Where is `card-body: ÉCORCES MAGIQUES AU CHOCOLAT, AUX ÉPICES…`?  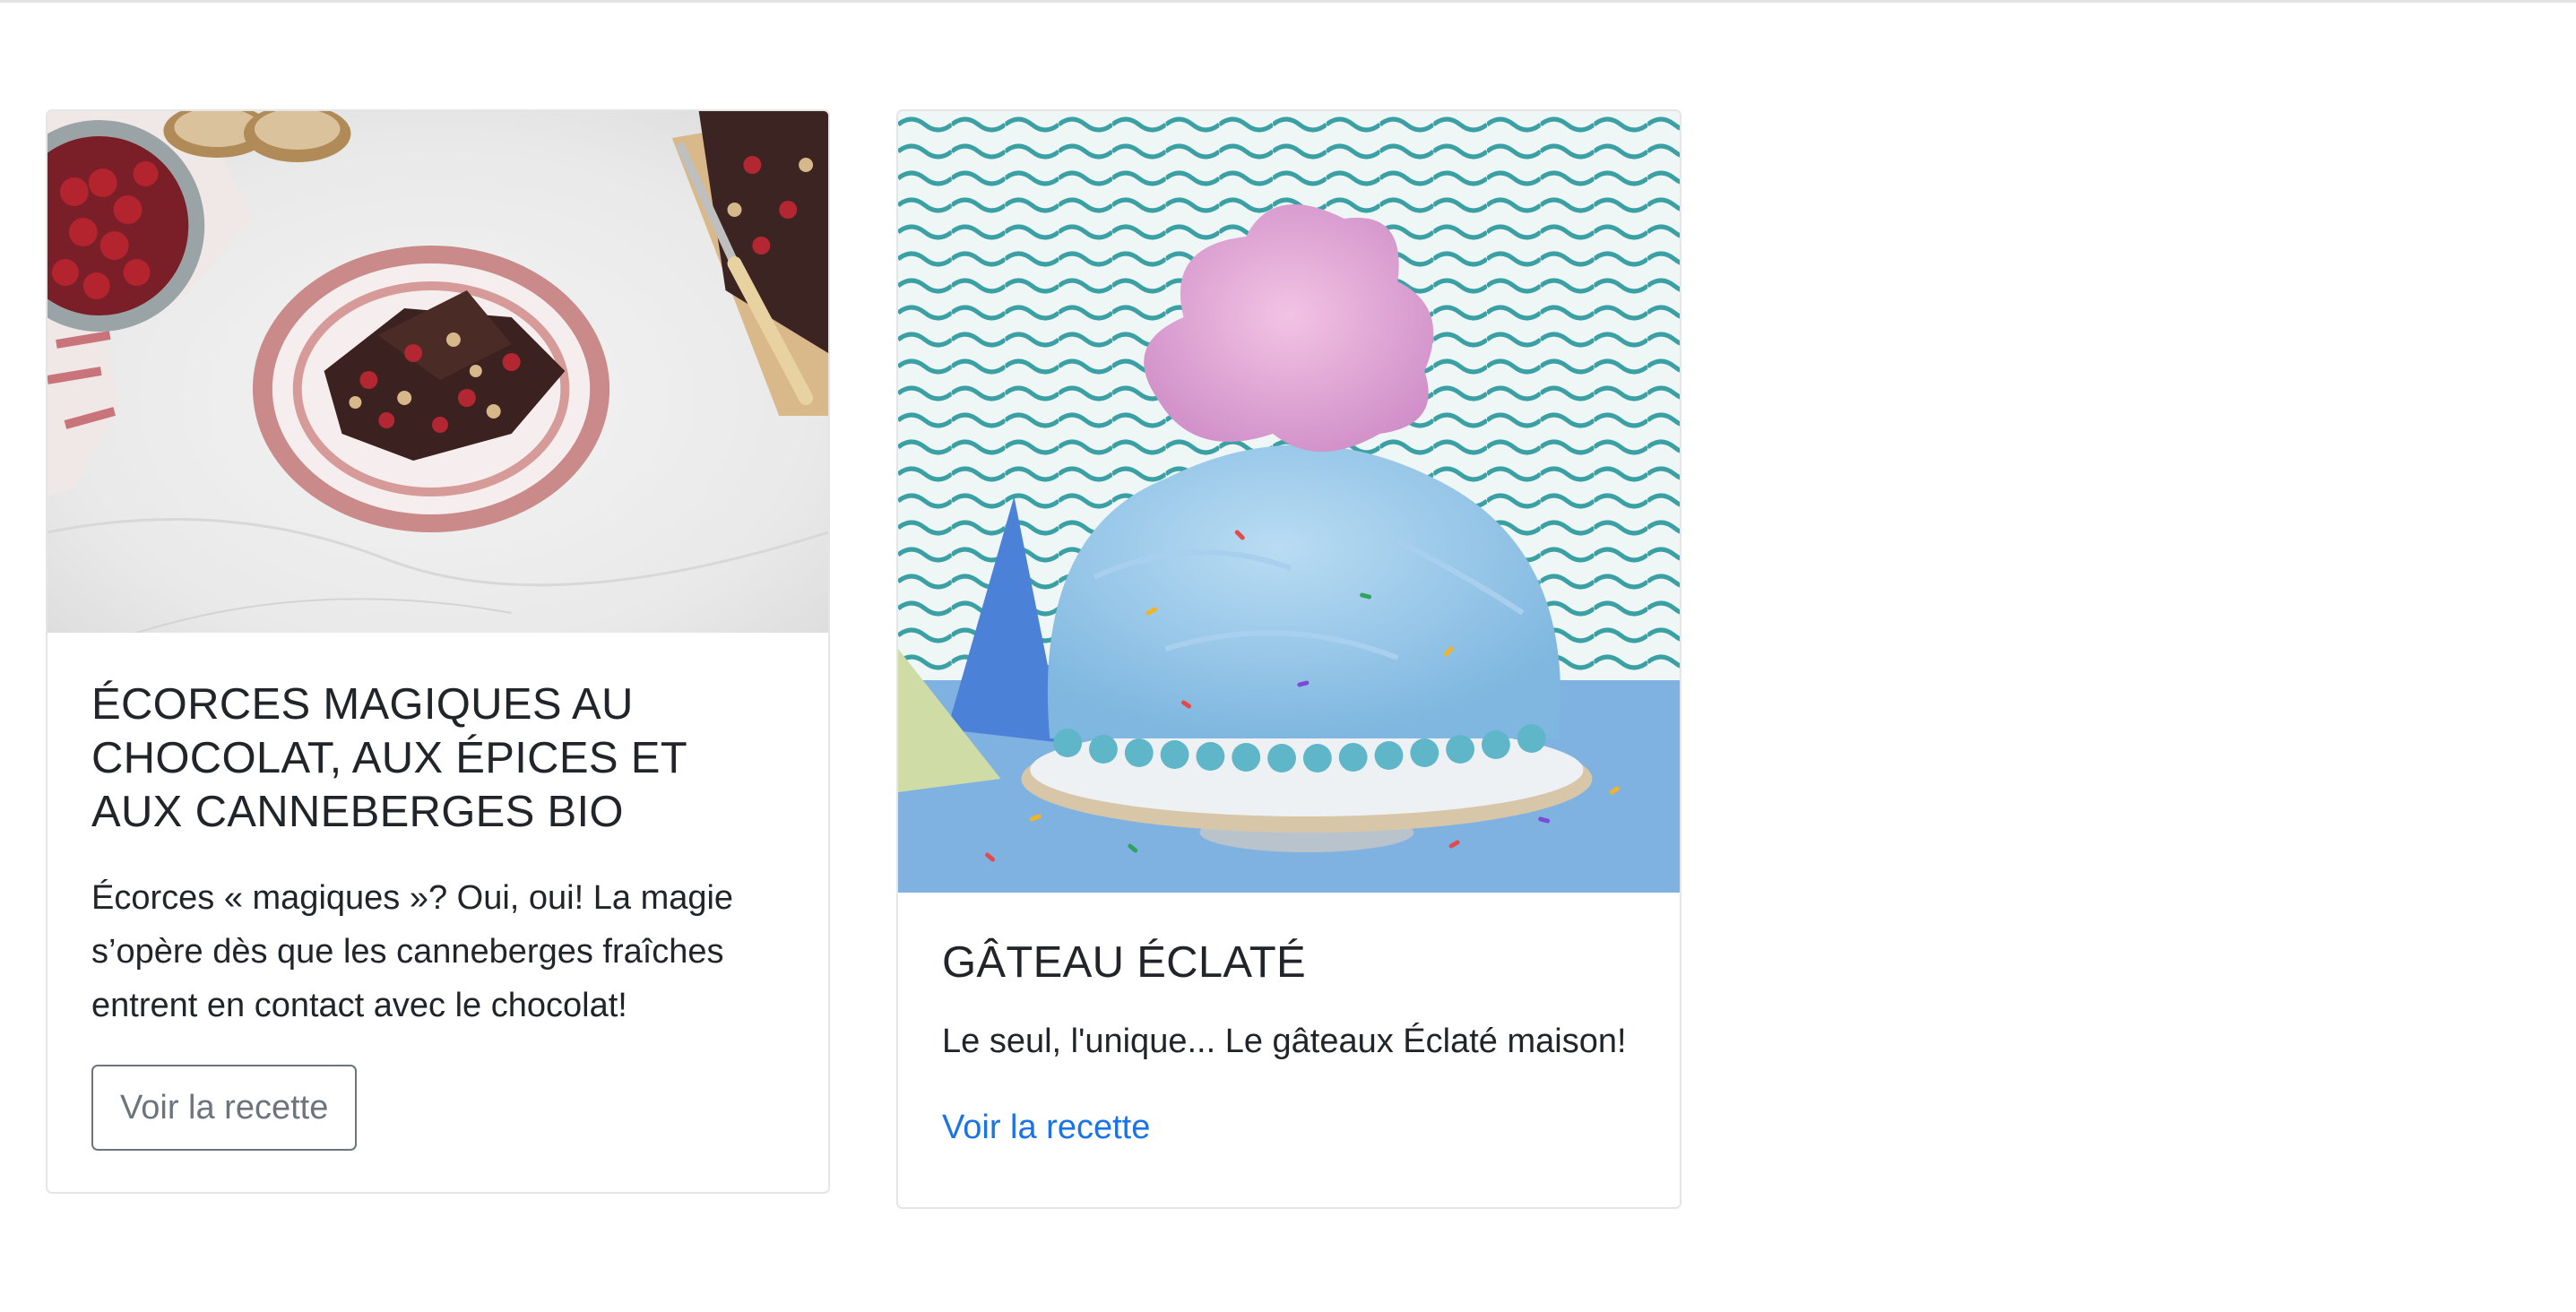 card-body: ÉCORCES MAGIQUES AU CHOCOLAT, AUX ÉPICES… is located at coordinates (437, 914).